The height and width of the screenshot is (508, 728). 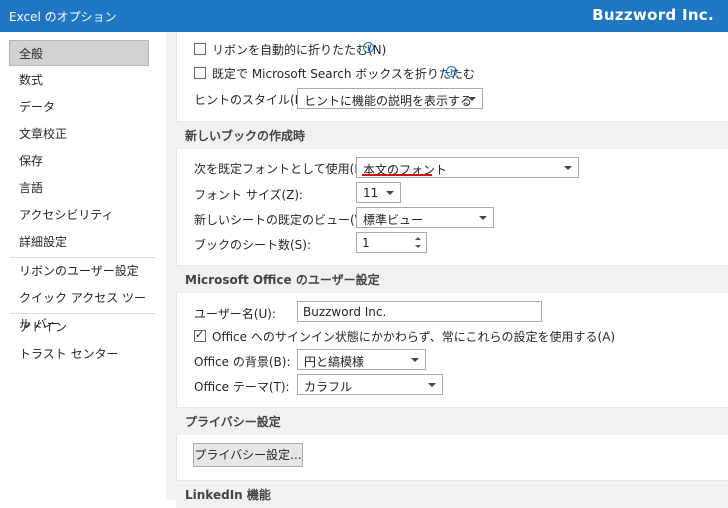 I want to click on spin-down-icon, so click(x=418, y=246).